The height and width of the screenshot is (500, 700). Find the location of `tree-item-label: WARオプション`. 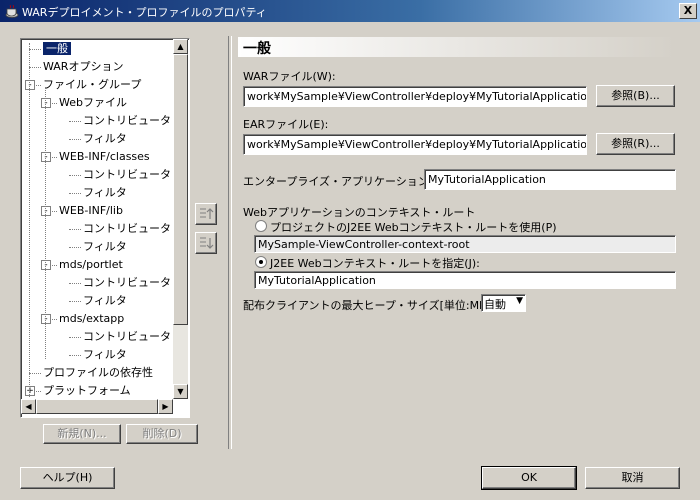

tree-item-label: WARオプション is located at coordinates (83, 66).